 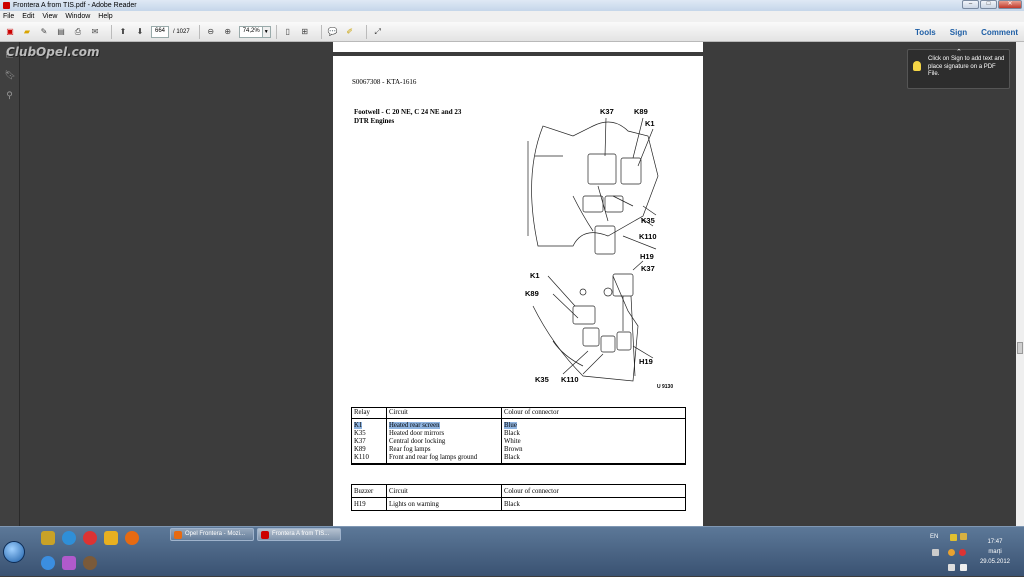 I want to click on menu-edit: Edit, so click(x=28, y=16).